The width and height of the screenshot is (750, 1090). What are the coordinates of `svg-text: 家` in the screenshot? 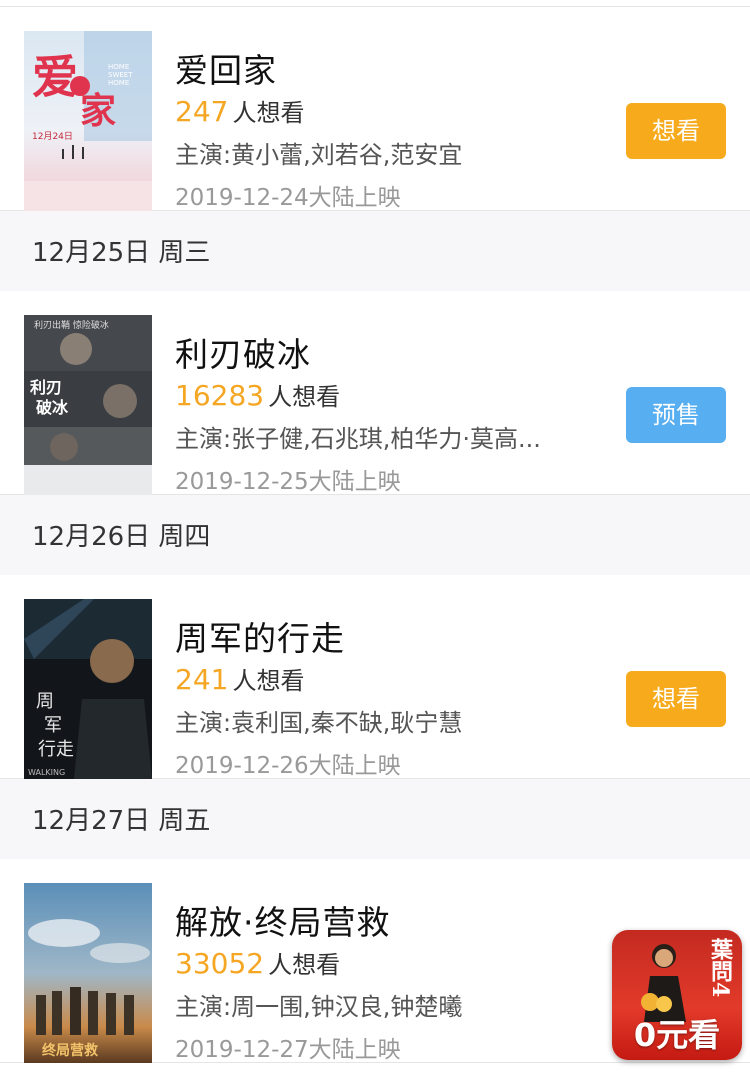 It's located at (98, 111).